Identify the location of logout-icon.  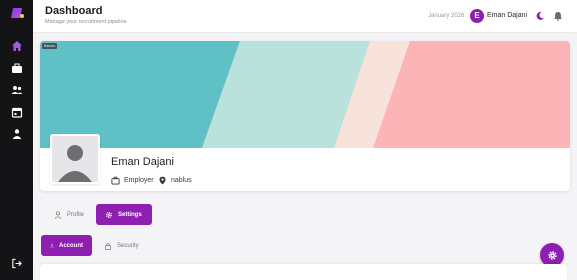
(16, 263).